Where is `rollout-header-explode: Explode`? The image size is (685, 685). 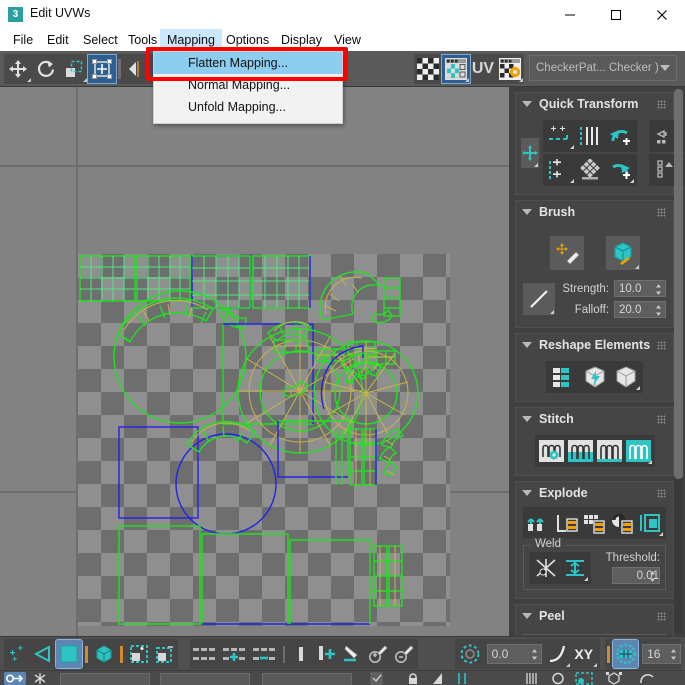 rollout-header-explode: Explode is located at coordinates (594, 493).